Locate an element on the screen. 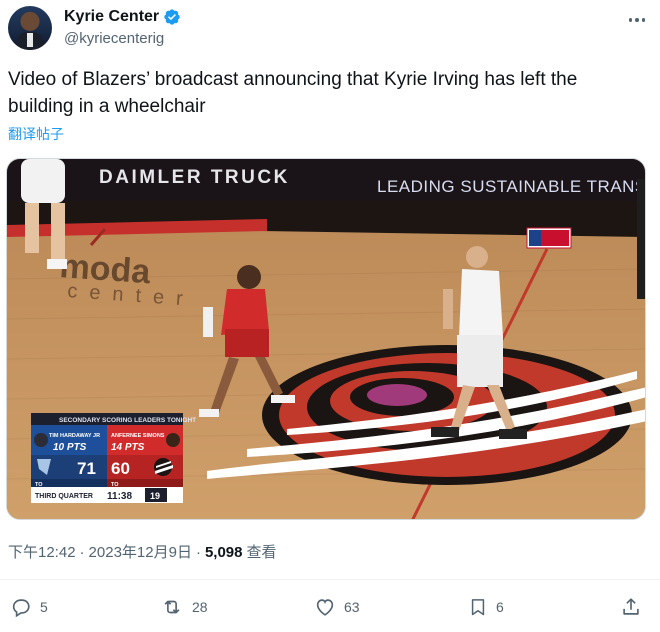  reply-button: 5 is located at coordinates (29, 607).